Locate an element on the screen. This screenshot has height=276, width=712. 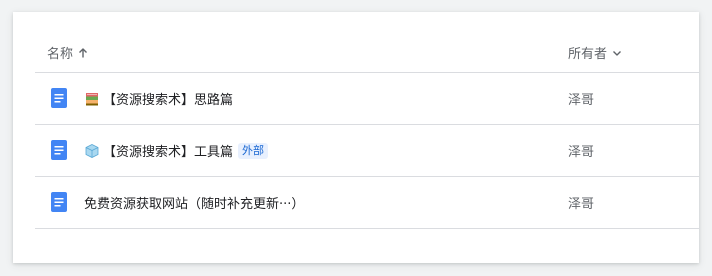
file-title: 【资源搜索术】思路篇 is located at coordinates (168, 100).